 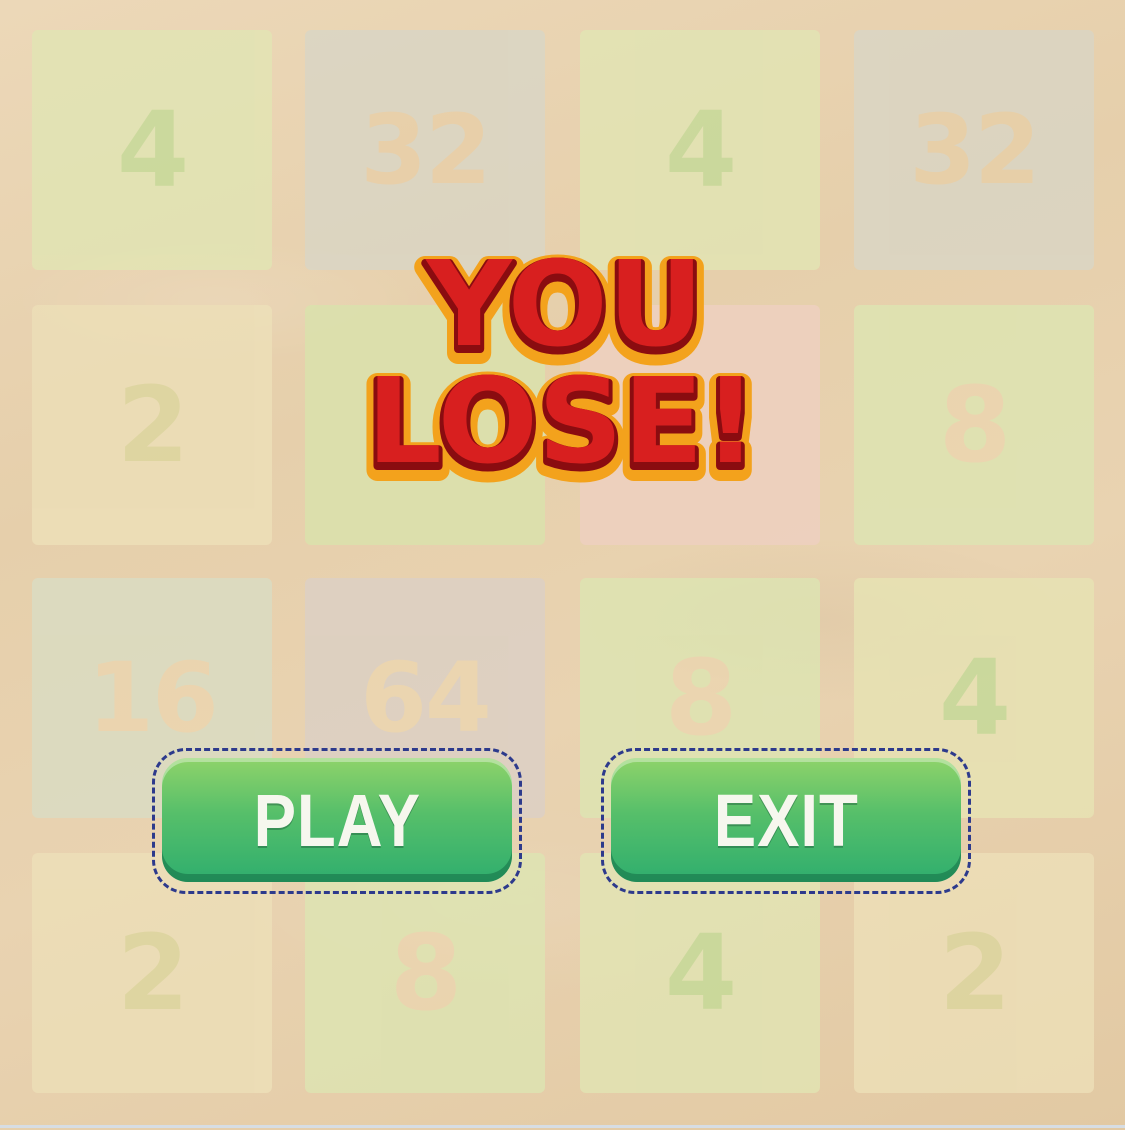 I want to click on tile-r0-c1: 32, so click(x=425, y=150).